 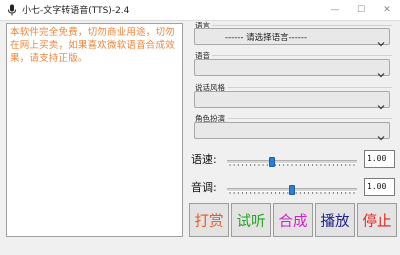 I want to click on pitch-slider-thumb, so click(x=292, y=190).